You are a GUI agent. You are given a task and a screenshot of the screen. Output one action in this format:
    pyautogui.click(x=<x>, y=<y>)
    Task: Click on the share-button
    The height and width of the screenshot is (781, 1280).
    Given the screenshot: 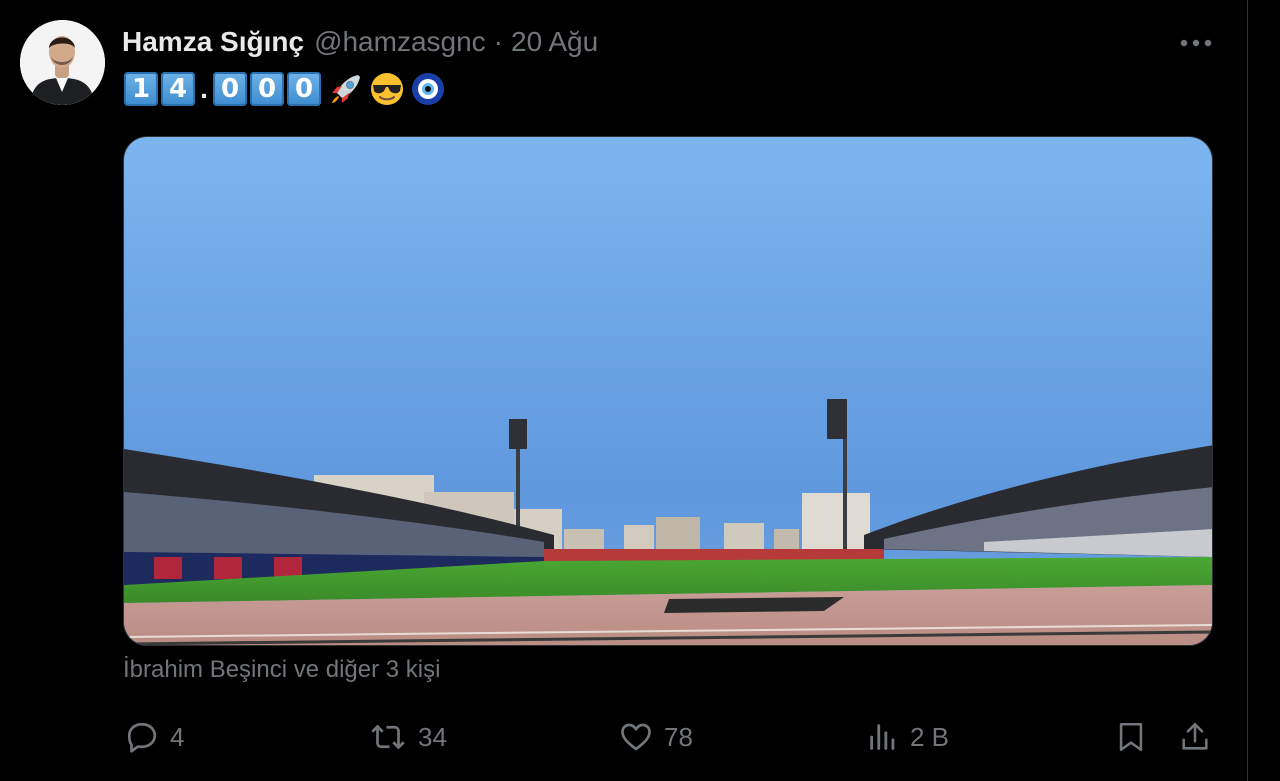 What is the action you would take?
    pyautogui.click(x=1195, y=737)
    